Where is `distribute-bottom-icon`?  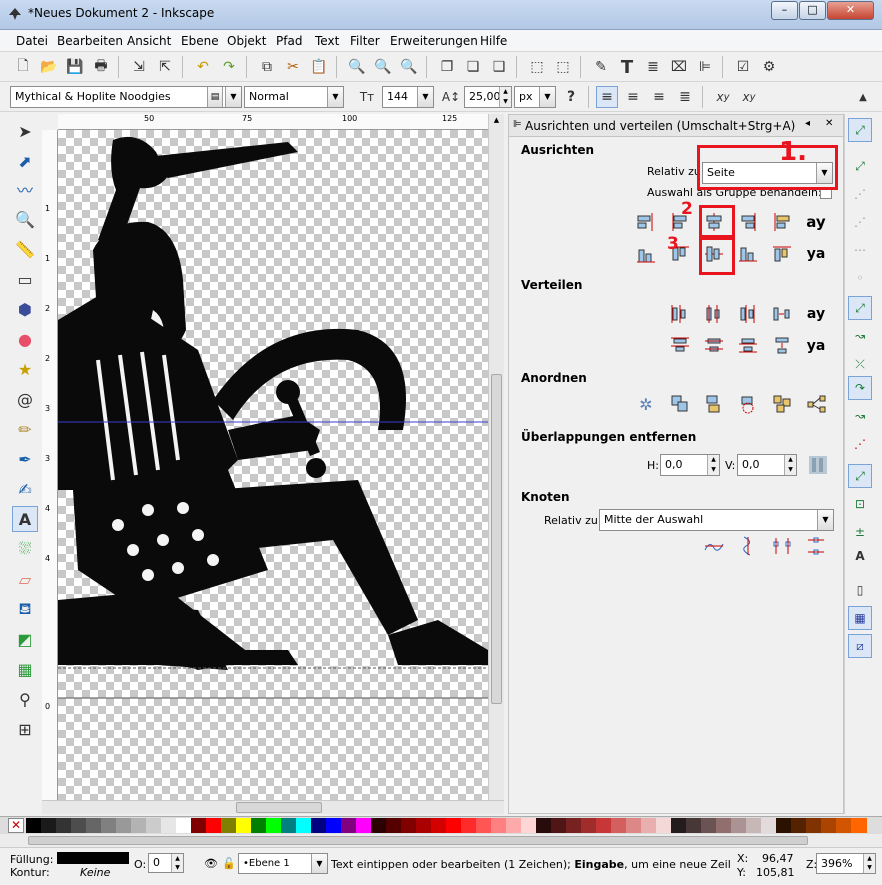 distribute-bottom-icon is located at coordinates (748, 346).